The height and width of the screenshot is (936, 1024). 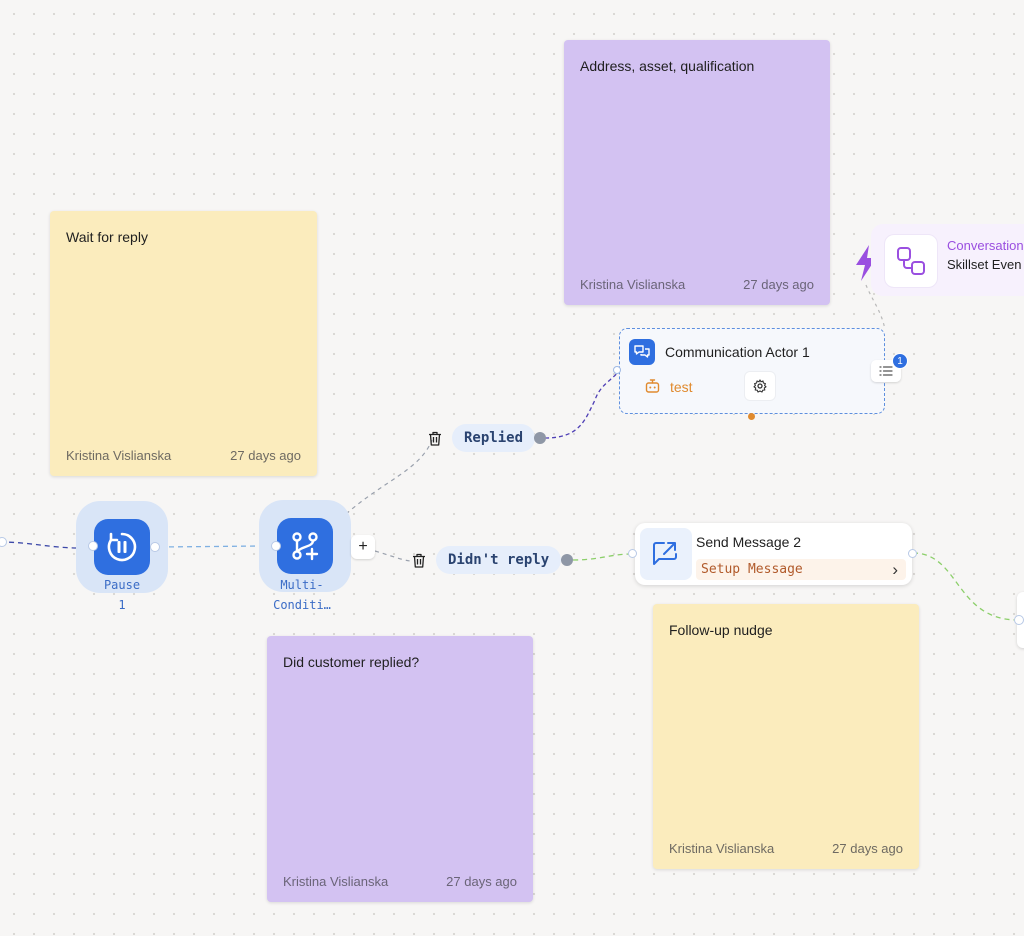 What do you see at coordinates (155, 547) in the screenshot?
I see `pause-output-handle` at bounding box center [155, 547].